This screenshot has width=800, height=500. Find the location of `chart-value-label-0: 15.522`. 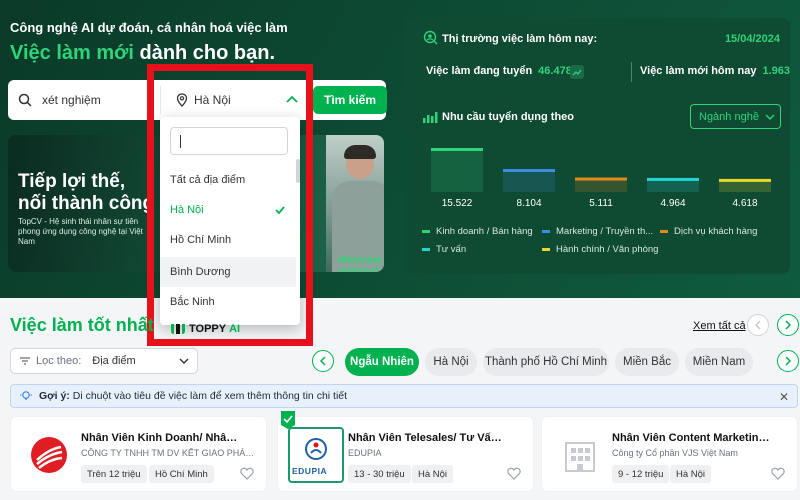

chart-value-label-0: 15.522 is located at coordinates (457, 203).